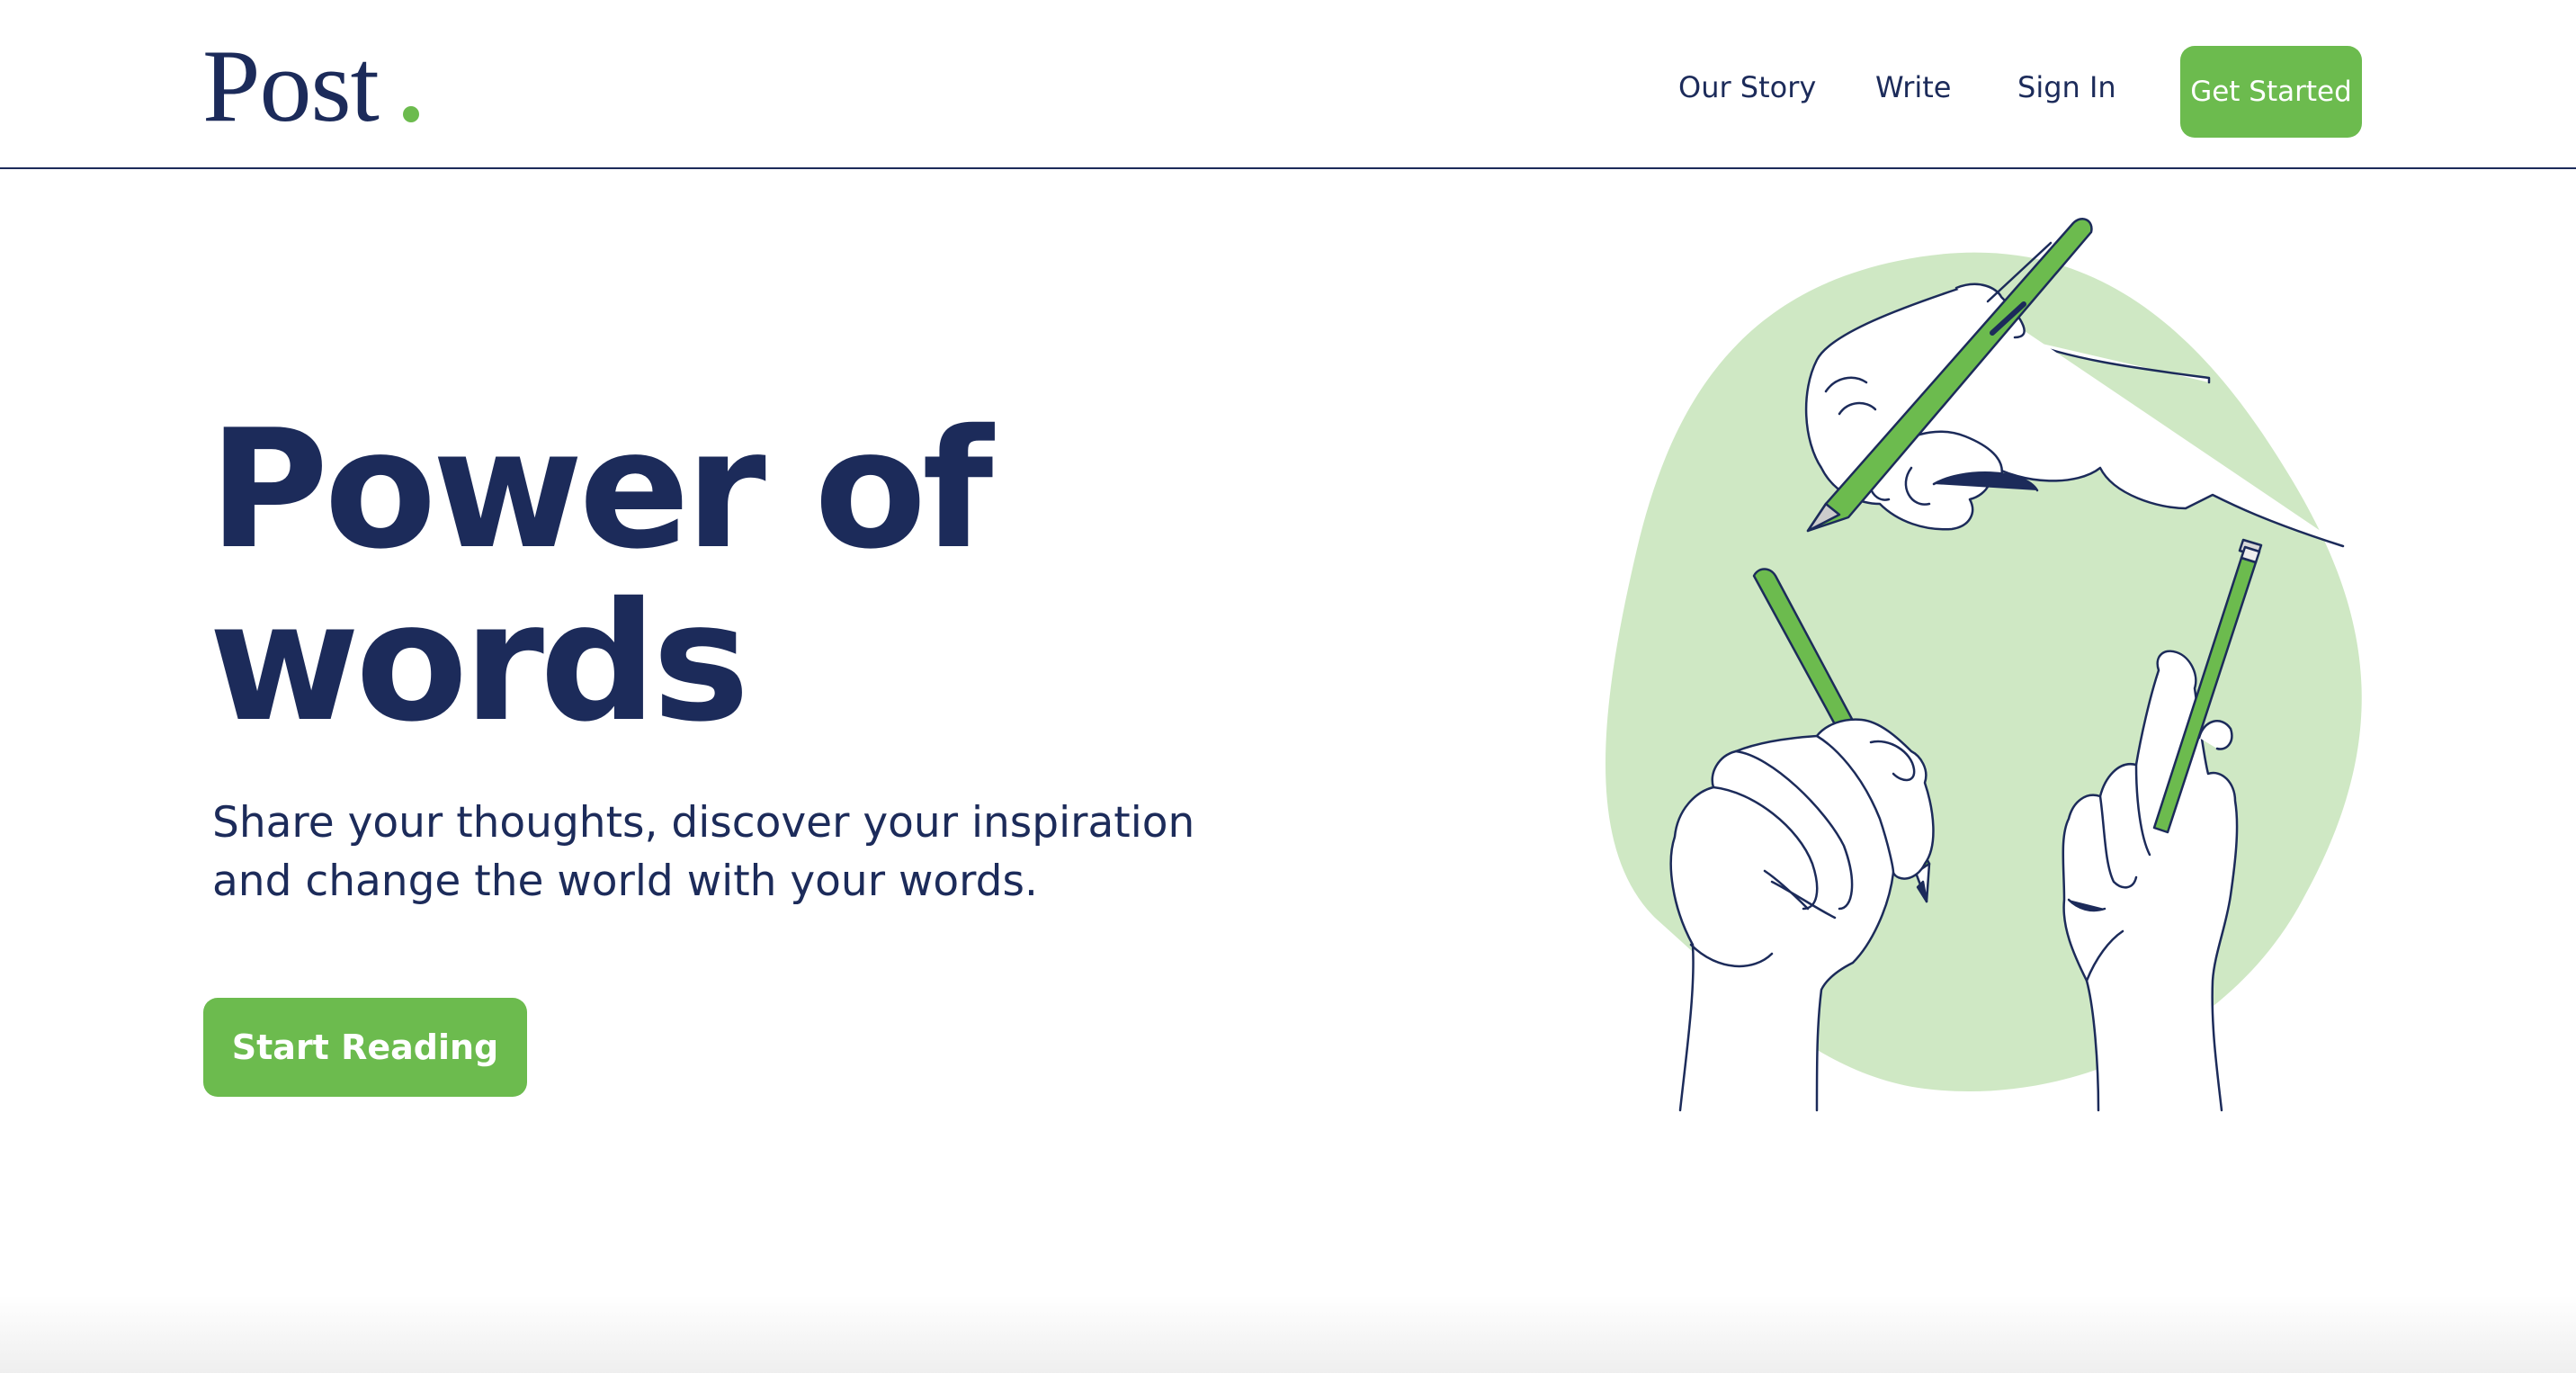  I want to click on logo: Post, so click(291, 86).